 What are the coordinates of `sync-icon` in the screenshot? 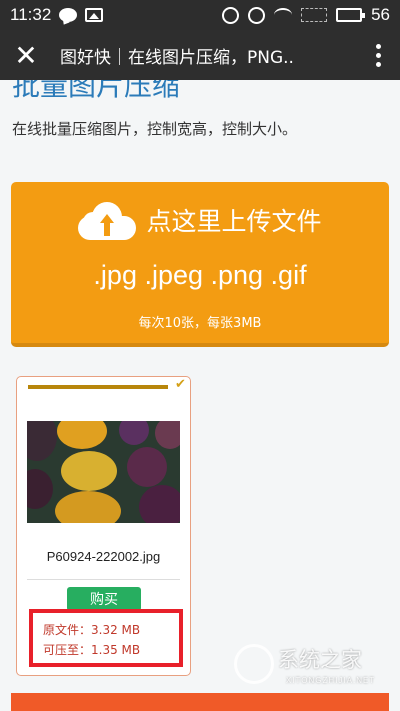 It's located at (231, 15).